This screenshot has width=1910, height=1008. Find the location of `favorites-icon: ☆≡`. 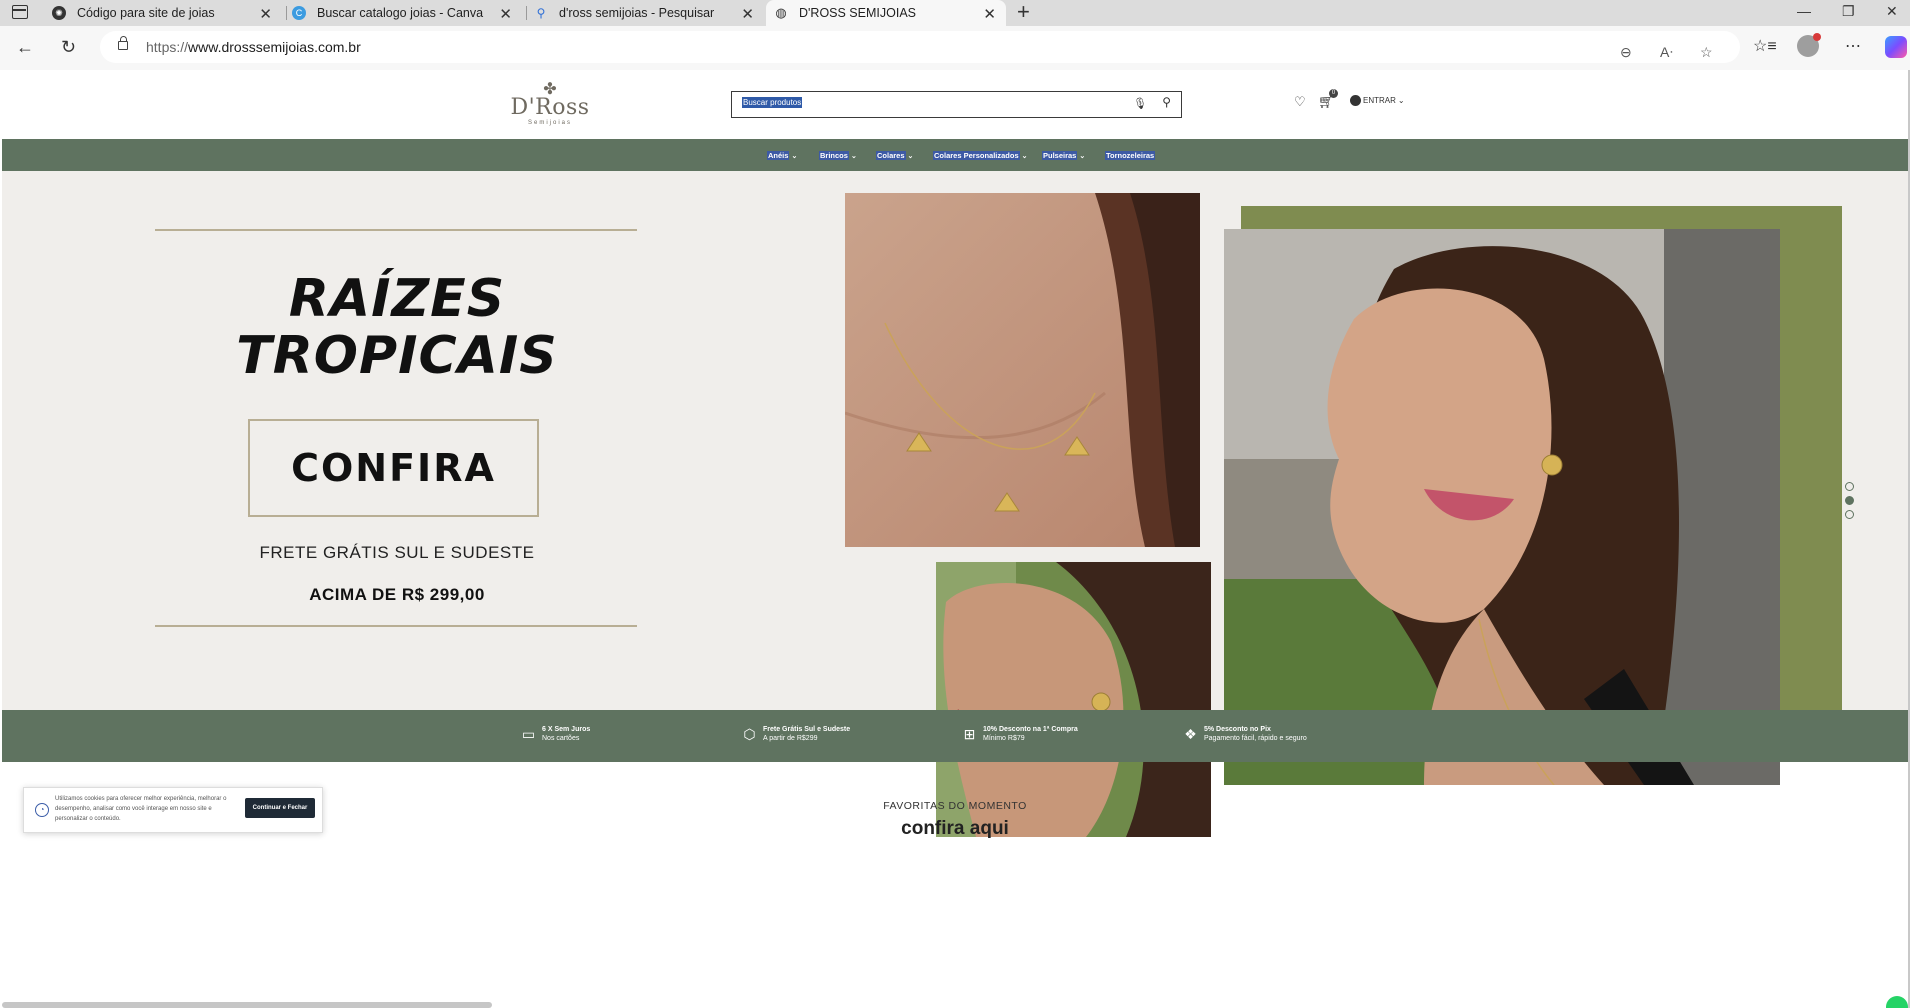

favorites-icon: ☆≡ is located at coordinates (1765, 47).